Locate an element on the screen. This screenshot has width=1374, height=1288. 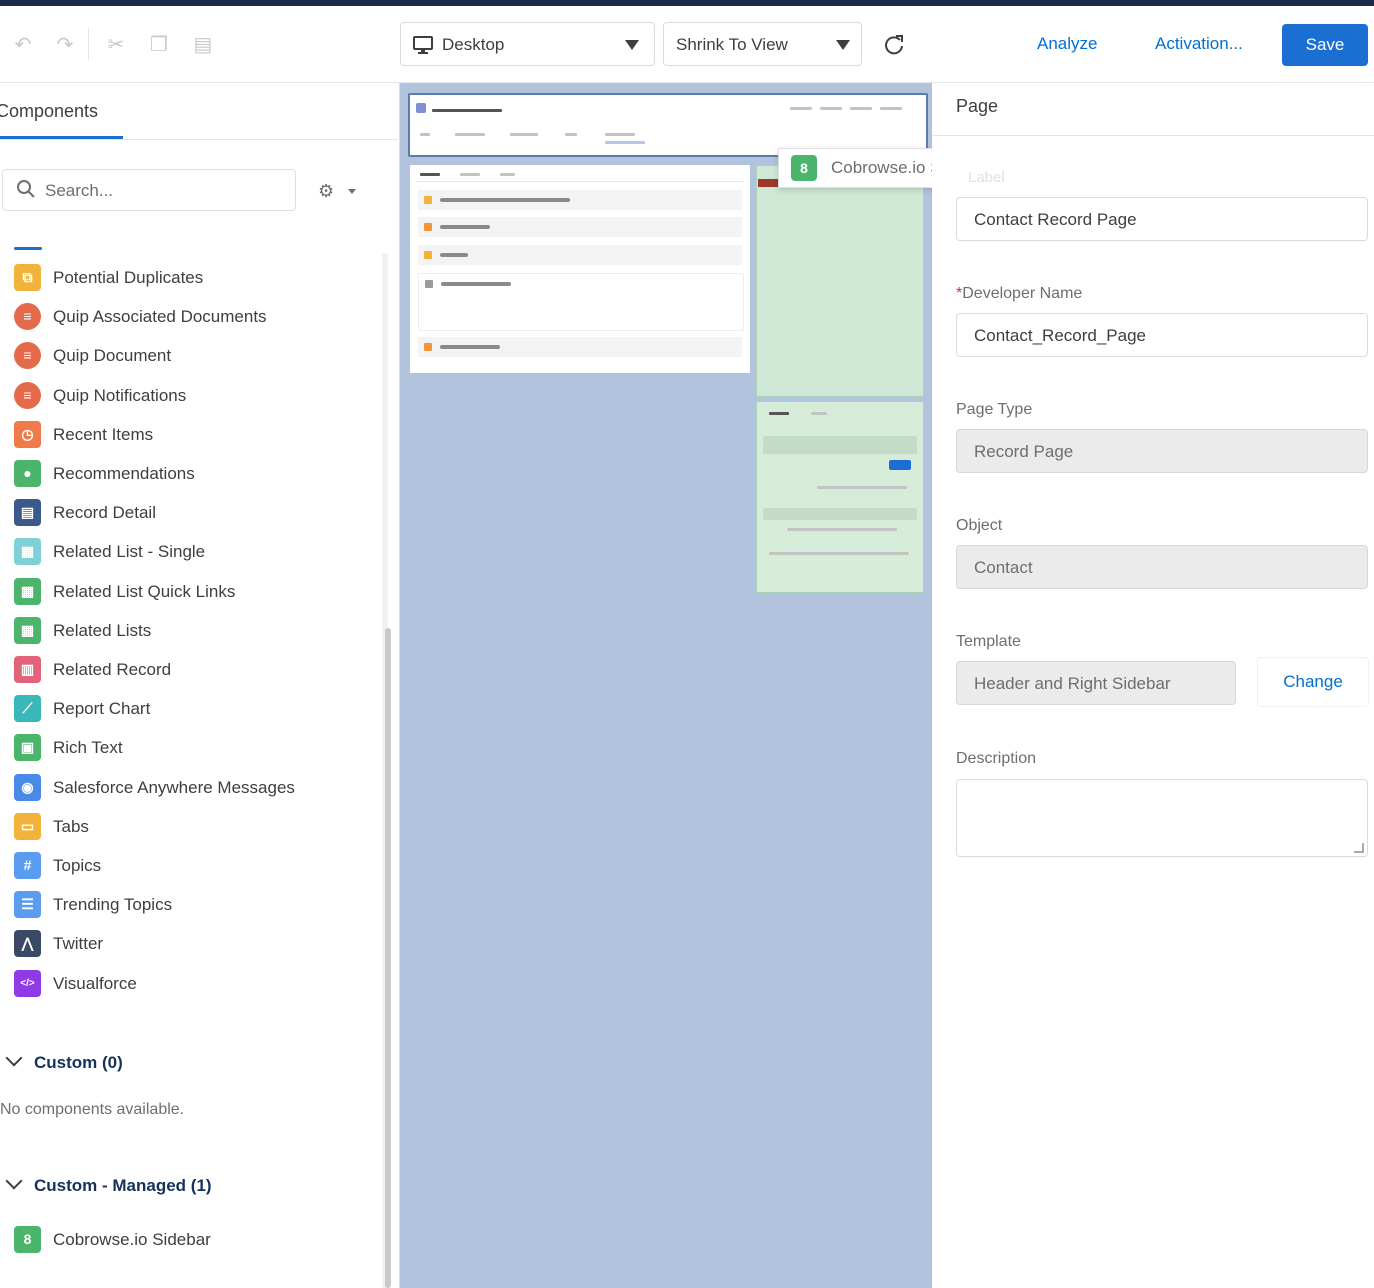
chart-icon: ⟋ is located at coordinates (27, 709).